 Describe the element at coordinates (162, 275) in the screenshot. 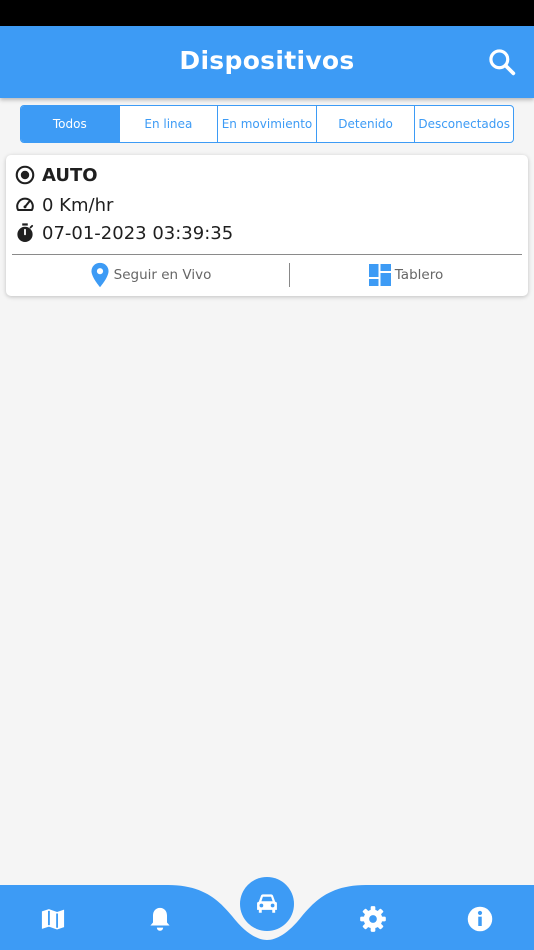

I see `follow-live-label: Seguir en Vivo` at that location.